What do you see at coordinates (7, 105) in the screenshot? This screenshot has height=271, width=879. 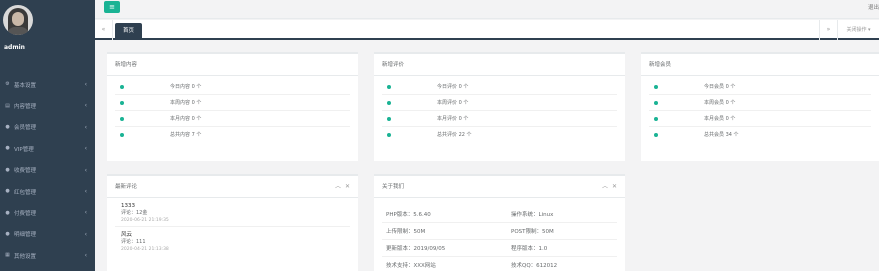 I see `document-icon: ▤` at bounding box center [7, 105].